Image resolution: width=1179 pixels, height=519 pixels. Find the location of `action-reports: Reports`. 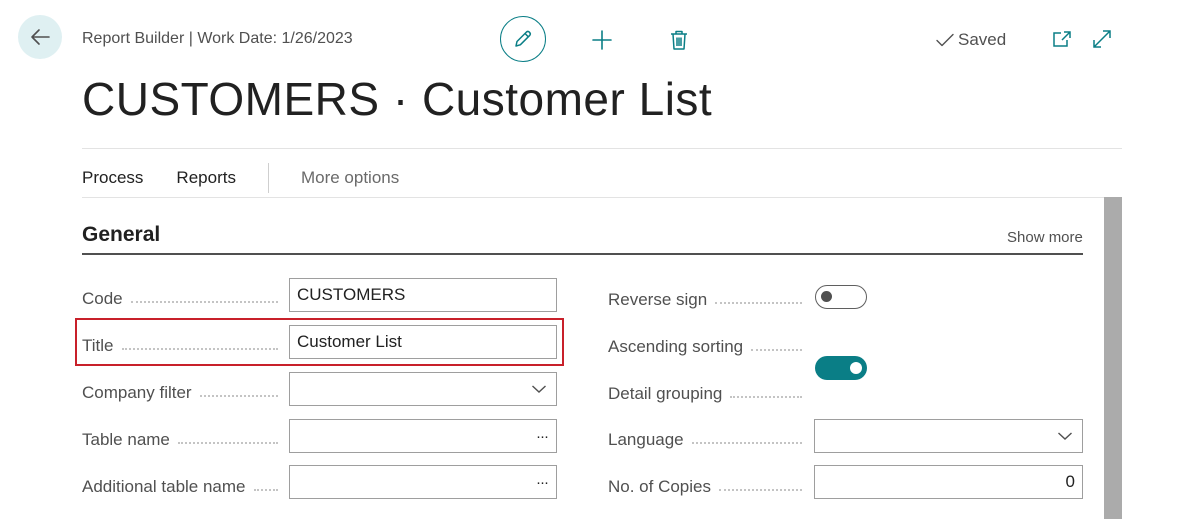

action-reports: Reports is located at coordinates (206, 178).